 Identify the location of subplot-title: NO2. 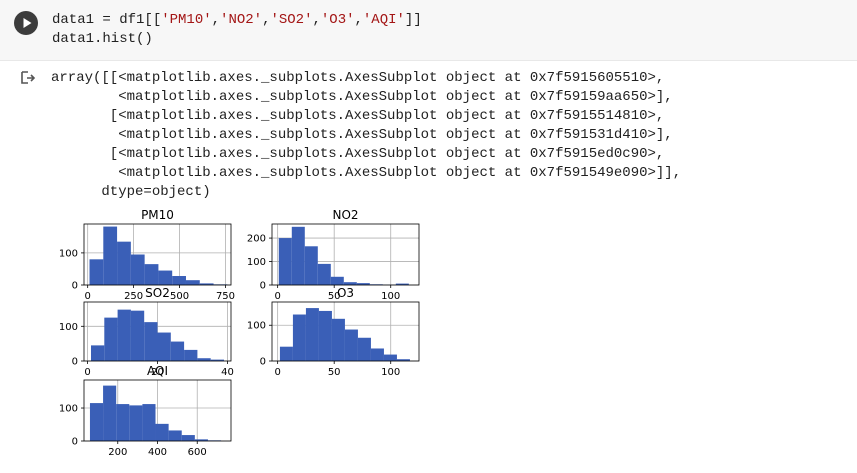
(345, 215).